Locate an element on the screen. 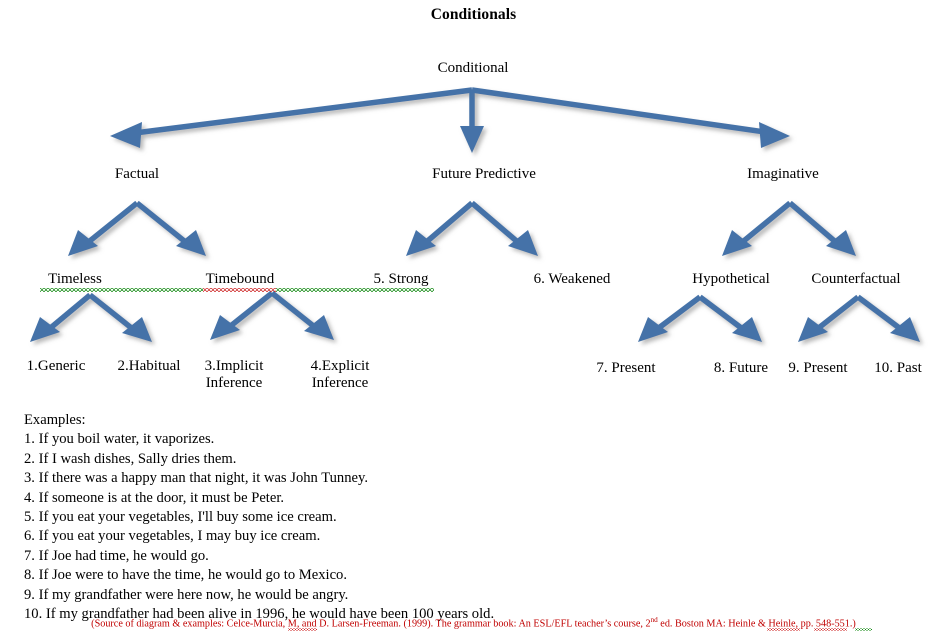  arrow-hypothetical-to-future is located at coordinates (730, 318).